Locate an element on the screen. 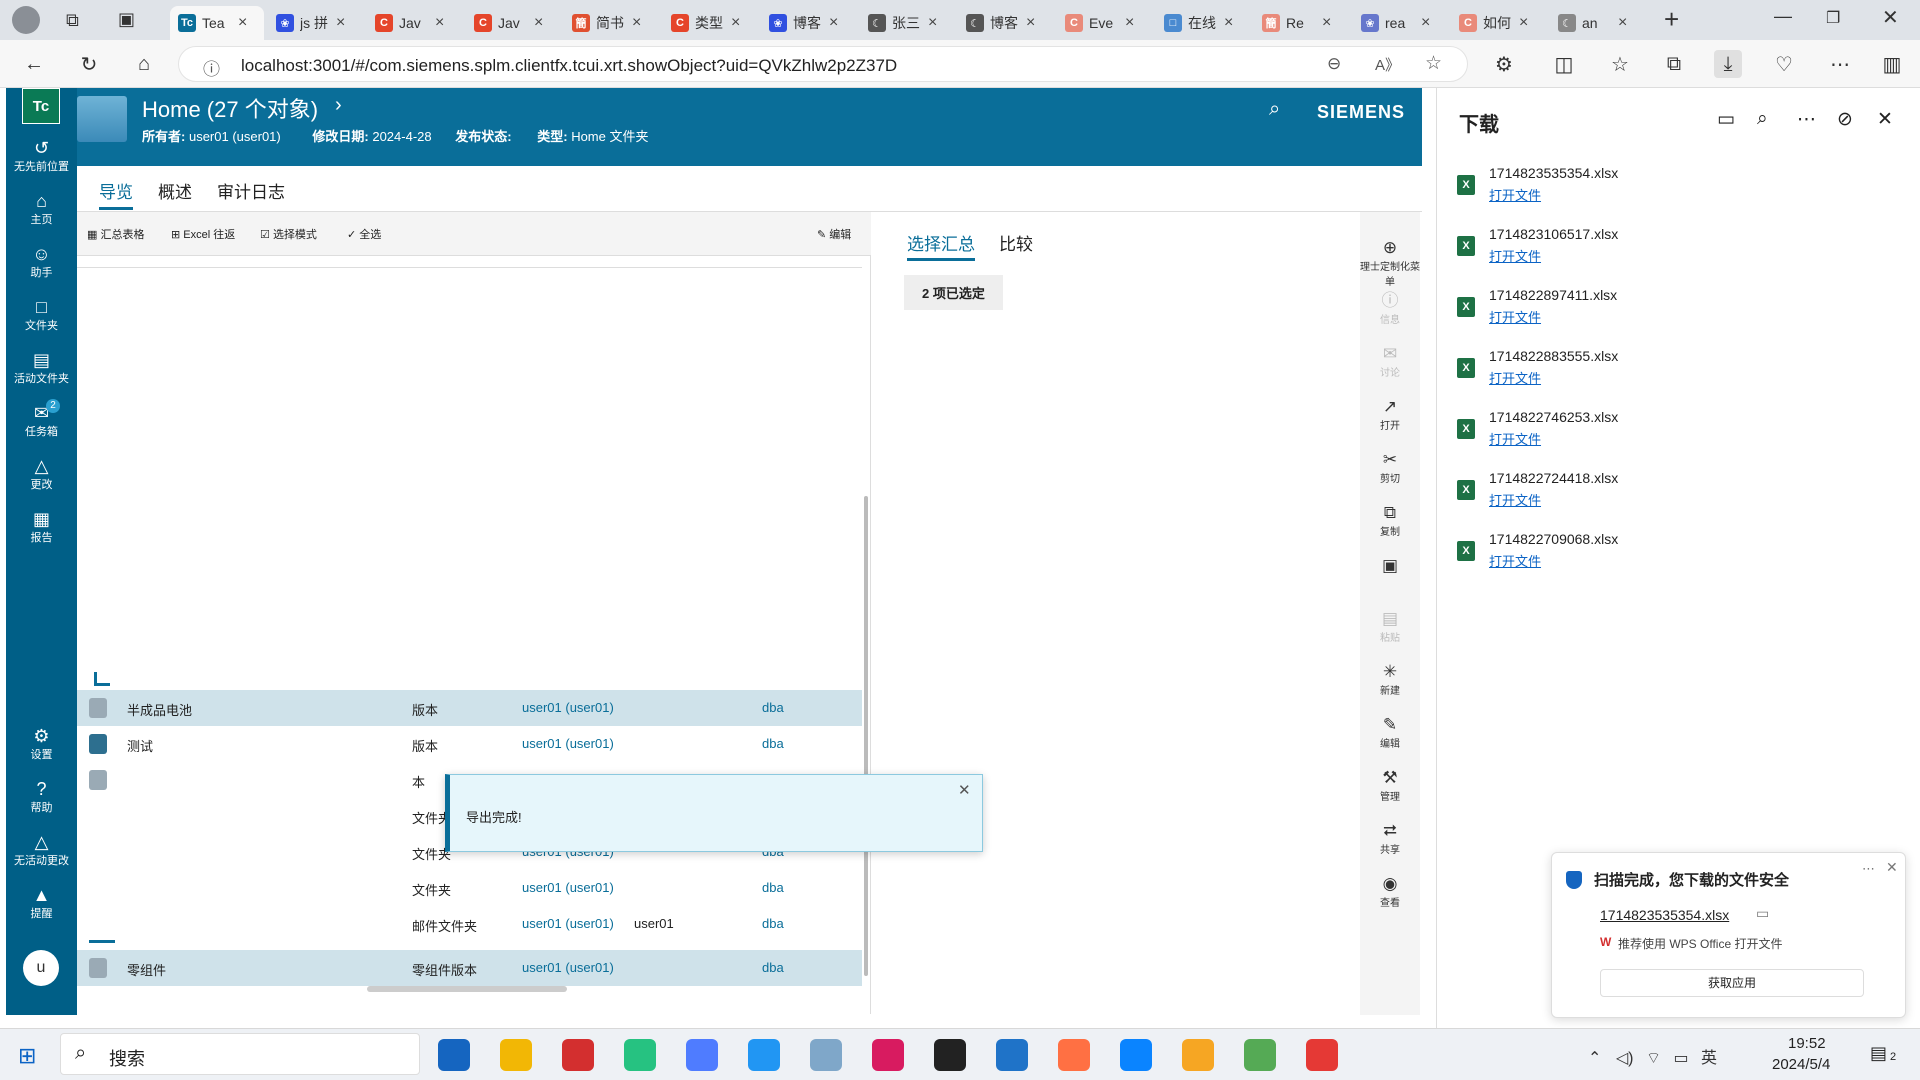  table-row: 文件夹 user01 (user01) dba is located at coordinates (469, 888).